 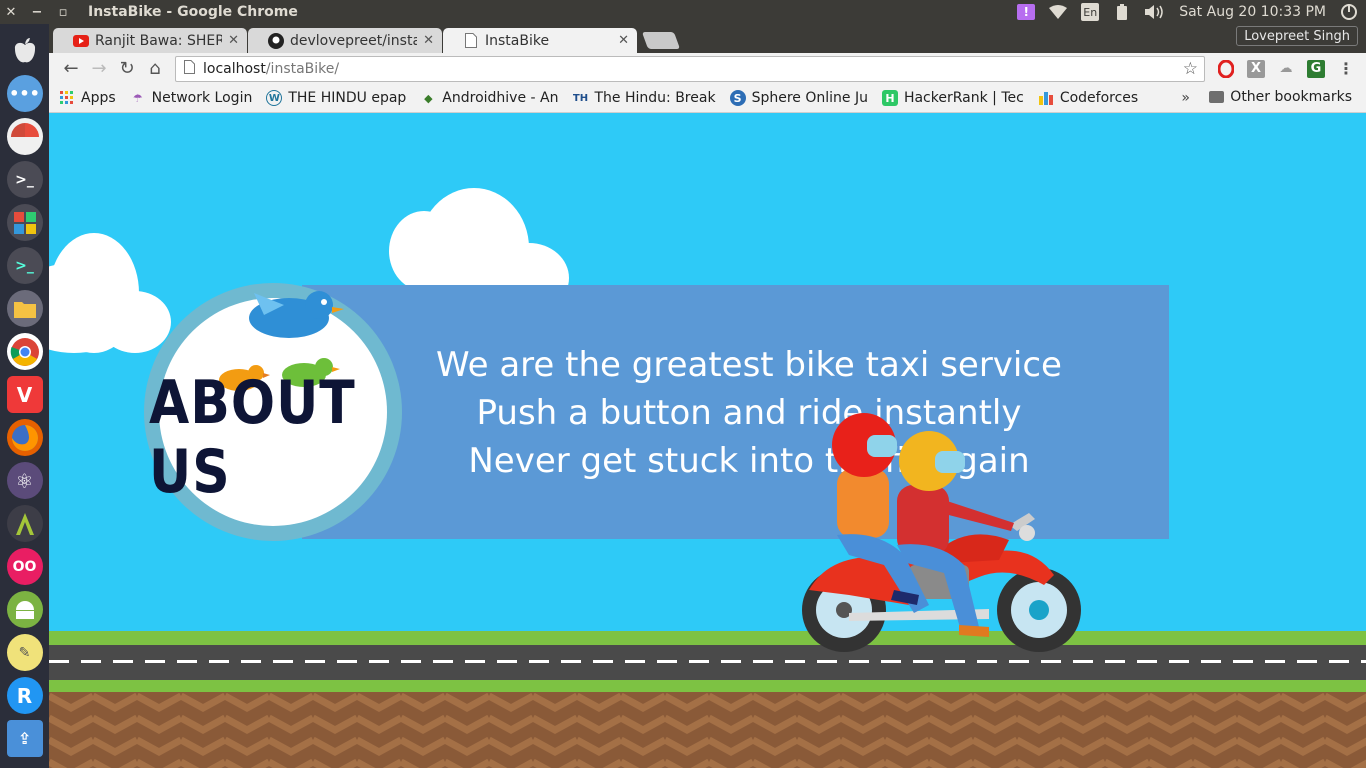 What do you see at coordinates (1217, 97) in the screenshot?
I see `folder-icon` at bounding box center [1217, 97].